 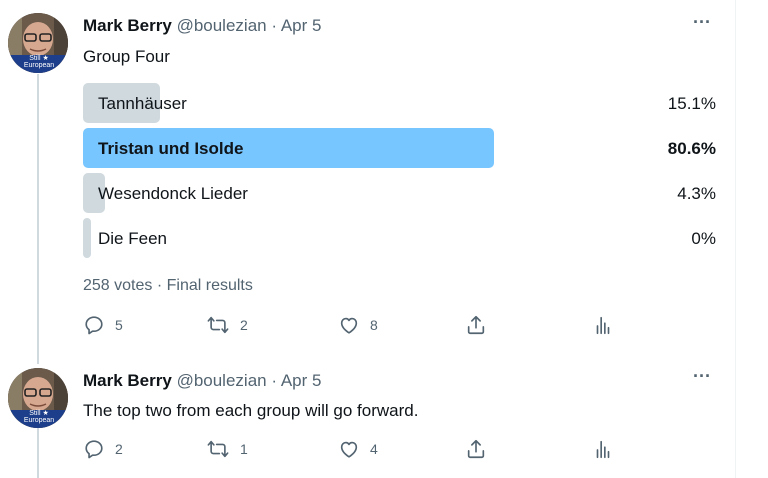 I want to click on poll-option-label: Wesendonck Lieder, so click(x=173, y=193).